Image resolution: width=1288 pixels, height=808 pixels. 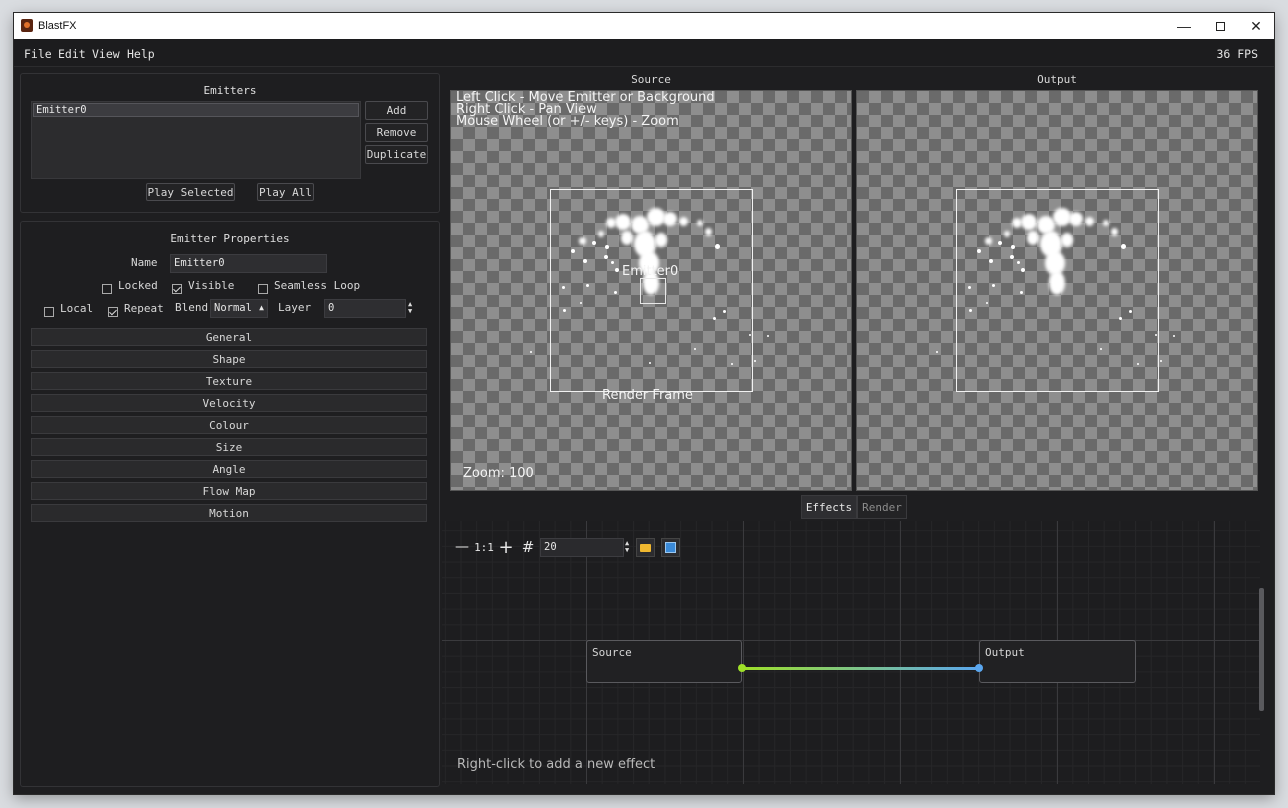 I want to click on source-output-pin, so click(x=742, y=668).